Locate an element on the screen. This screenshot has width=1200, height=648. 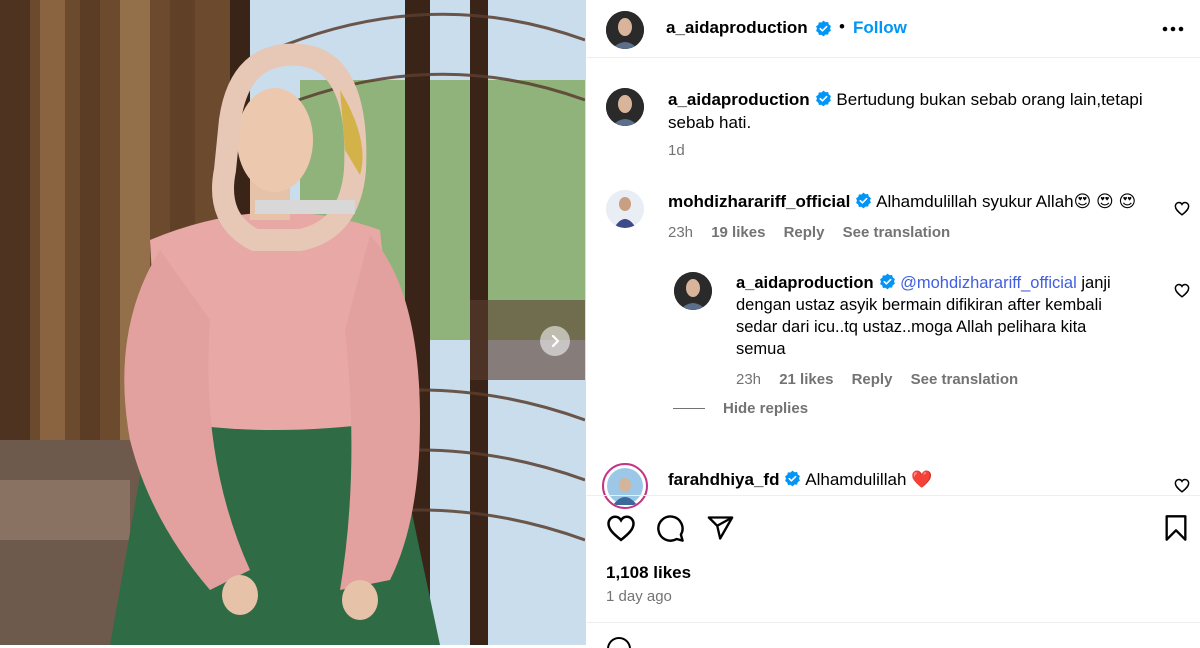
comment-username: farahdhiya_fd is located at coordinates (723, 479).